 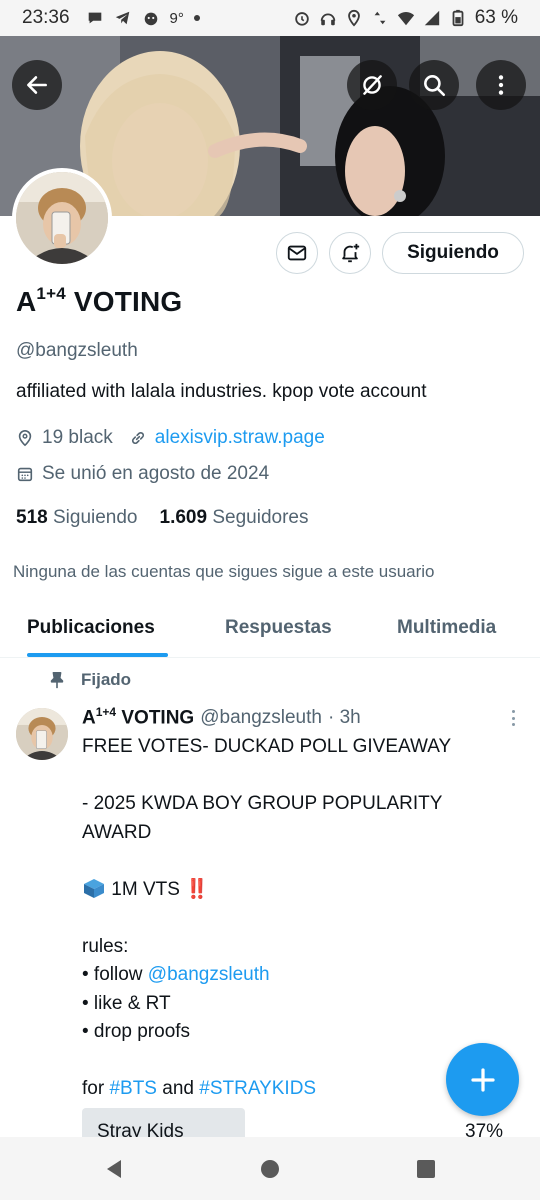 What do you see at coordinates (77, 350) in the screenshot?
I see `profile-handle: @bangzsleuth` at bounding box center [77, 350].